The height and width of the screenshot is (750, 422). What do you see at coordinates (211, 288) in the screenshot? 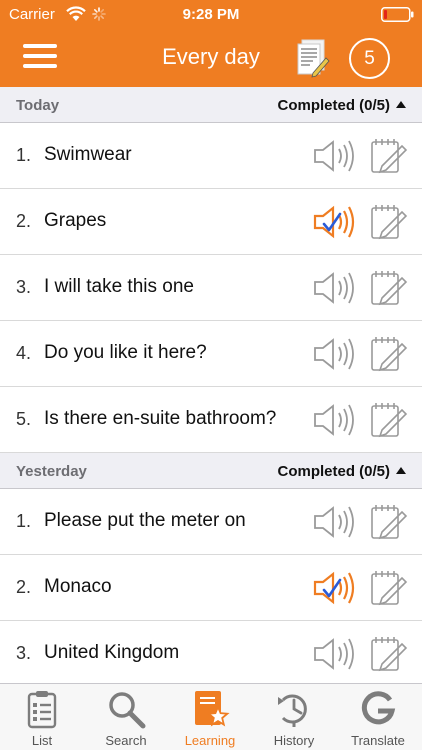
I see `list-item: 3. I will take this one` at bounding box center [211, 288].